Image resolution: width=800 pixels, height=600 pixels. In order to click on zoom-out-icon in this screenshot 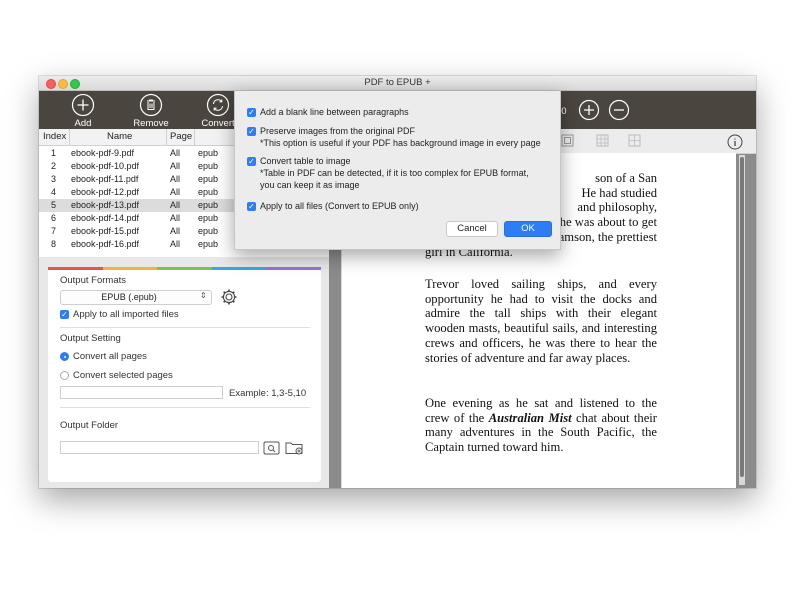, I will do `click(619, 110)`.